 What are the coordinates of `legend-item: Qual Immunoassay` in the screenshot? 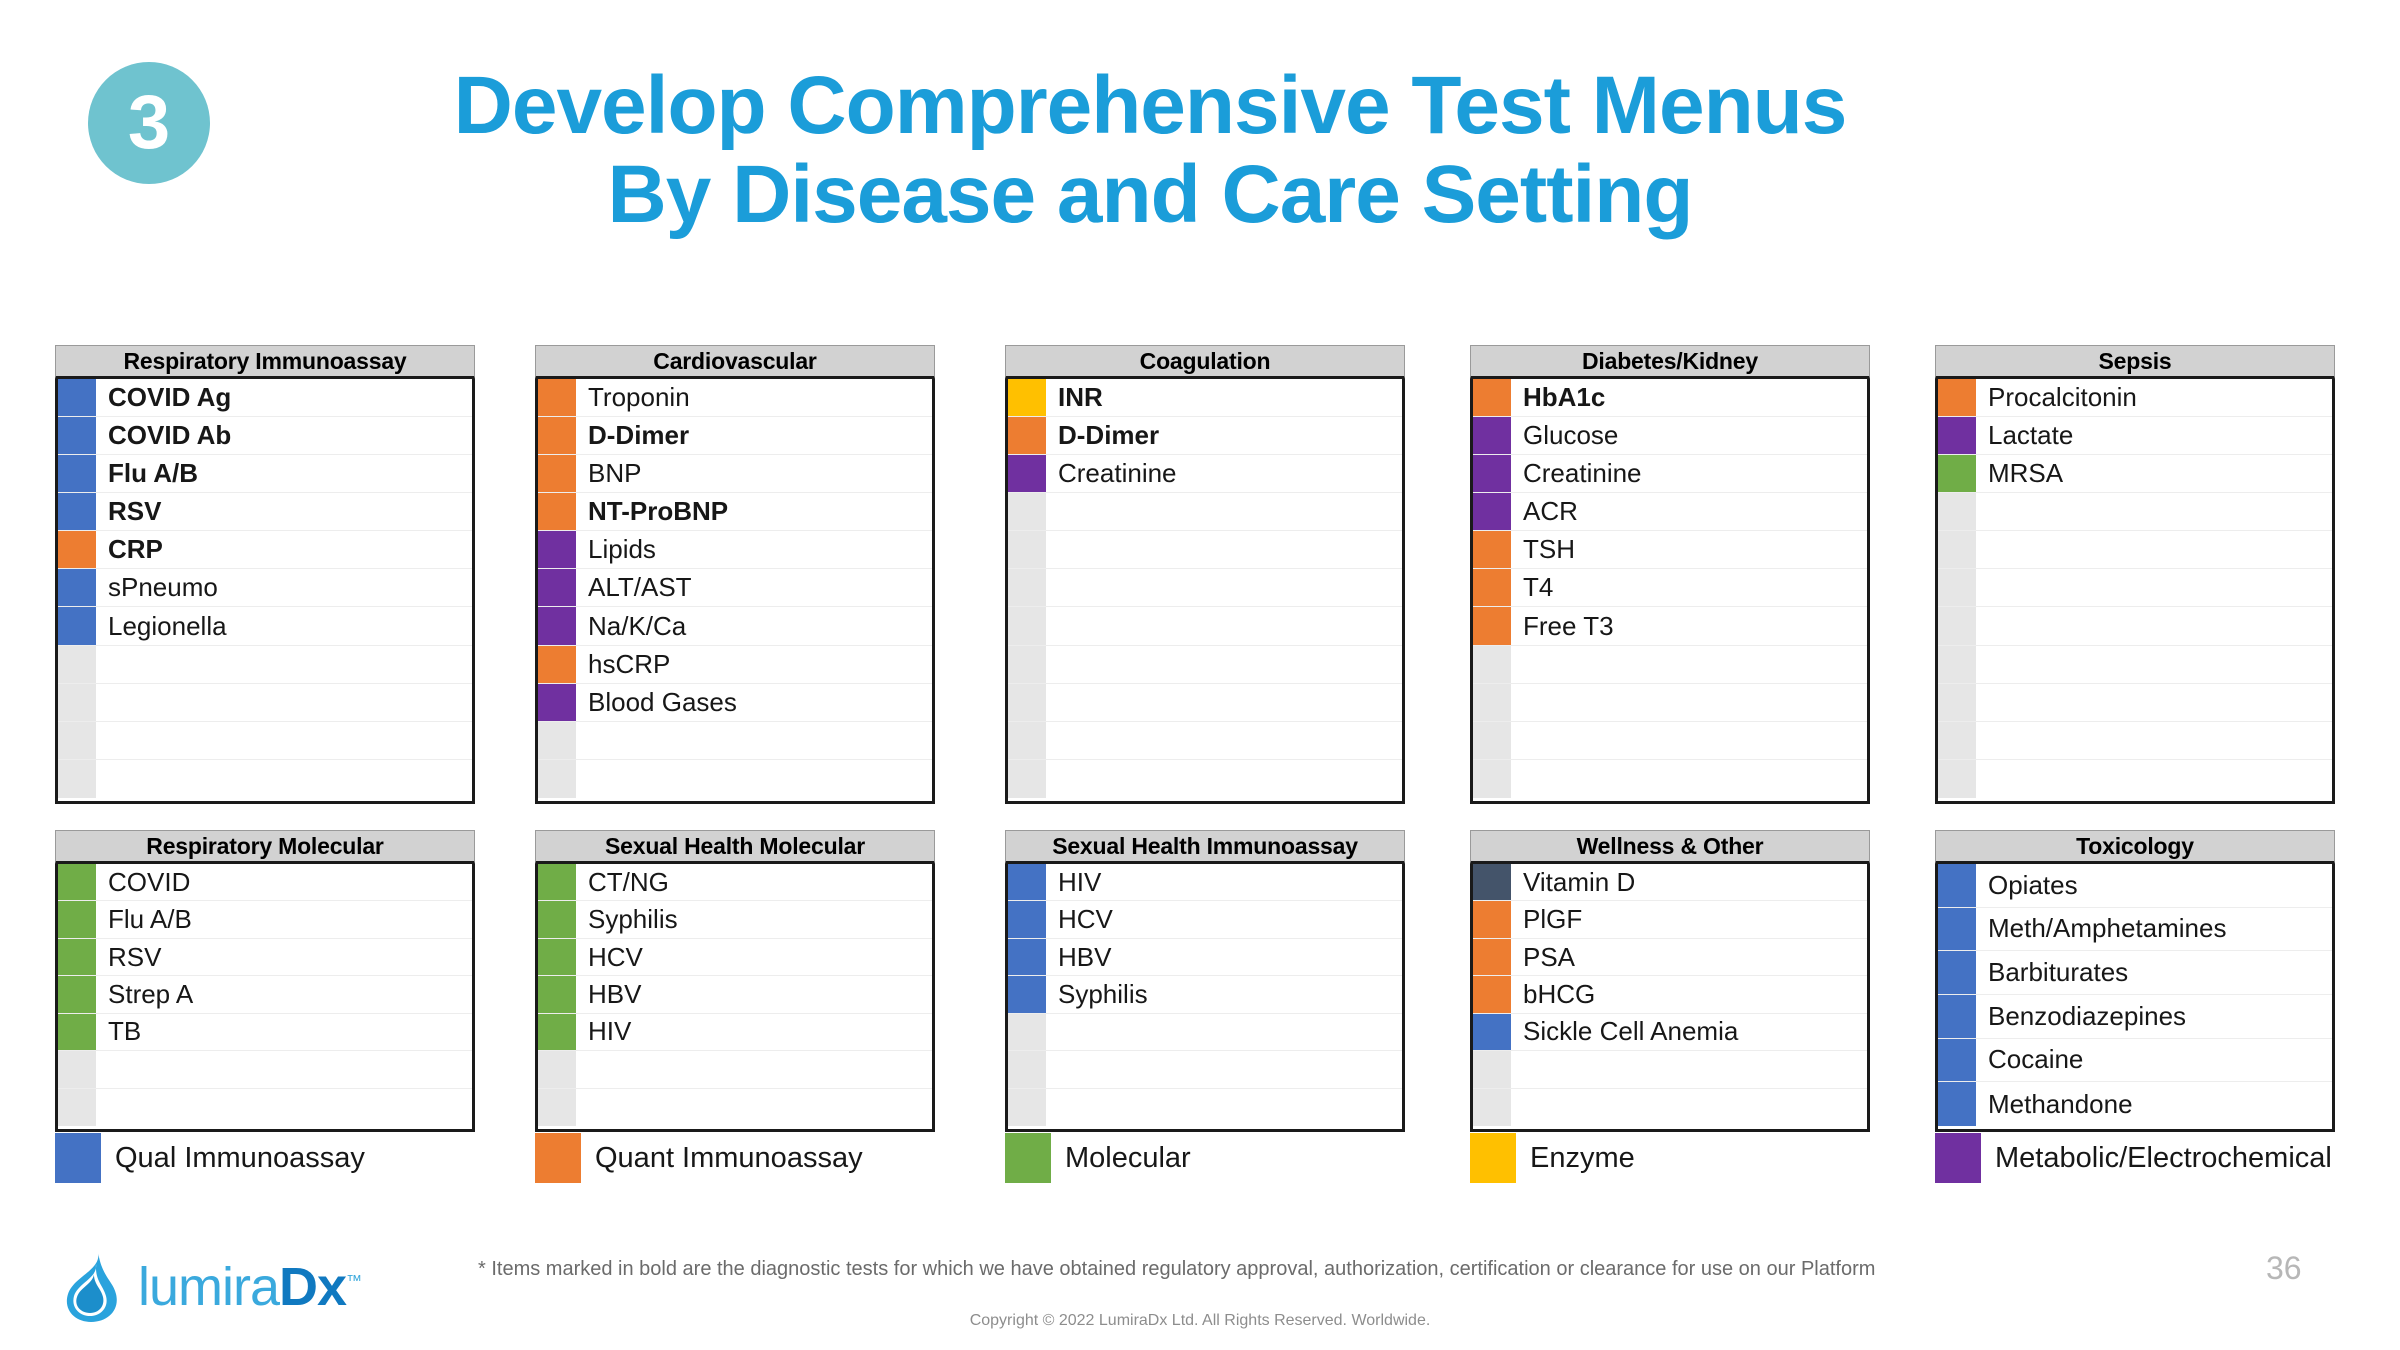 It's located at (210, 1158).